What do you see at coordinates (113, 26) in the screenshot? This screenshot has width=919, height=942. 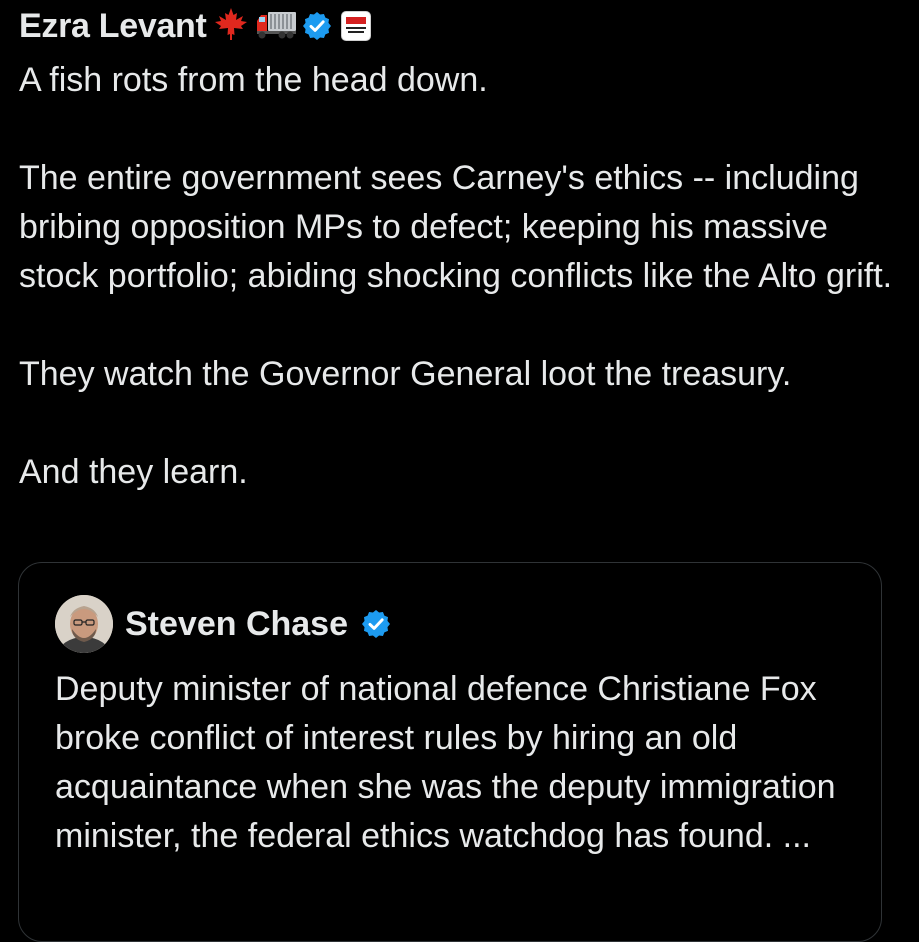 I see `author-name: Ezra Levant` at bounding box center [113, 26].